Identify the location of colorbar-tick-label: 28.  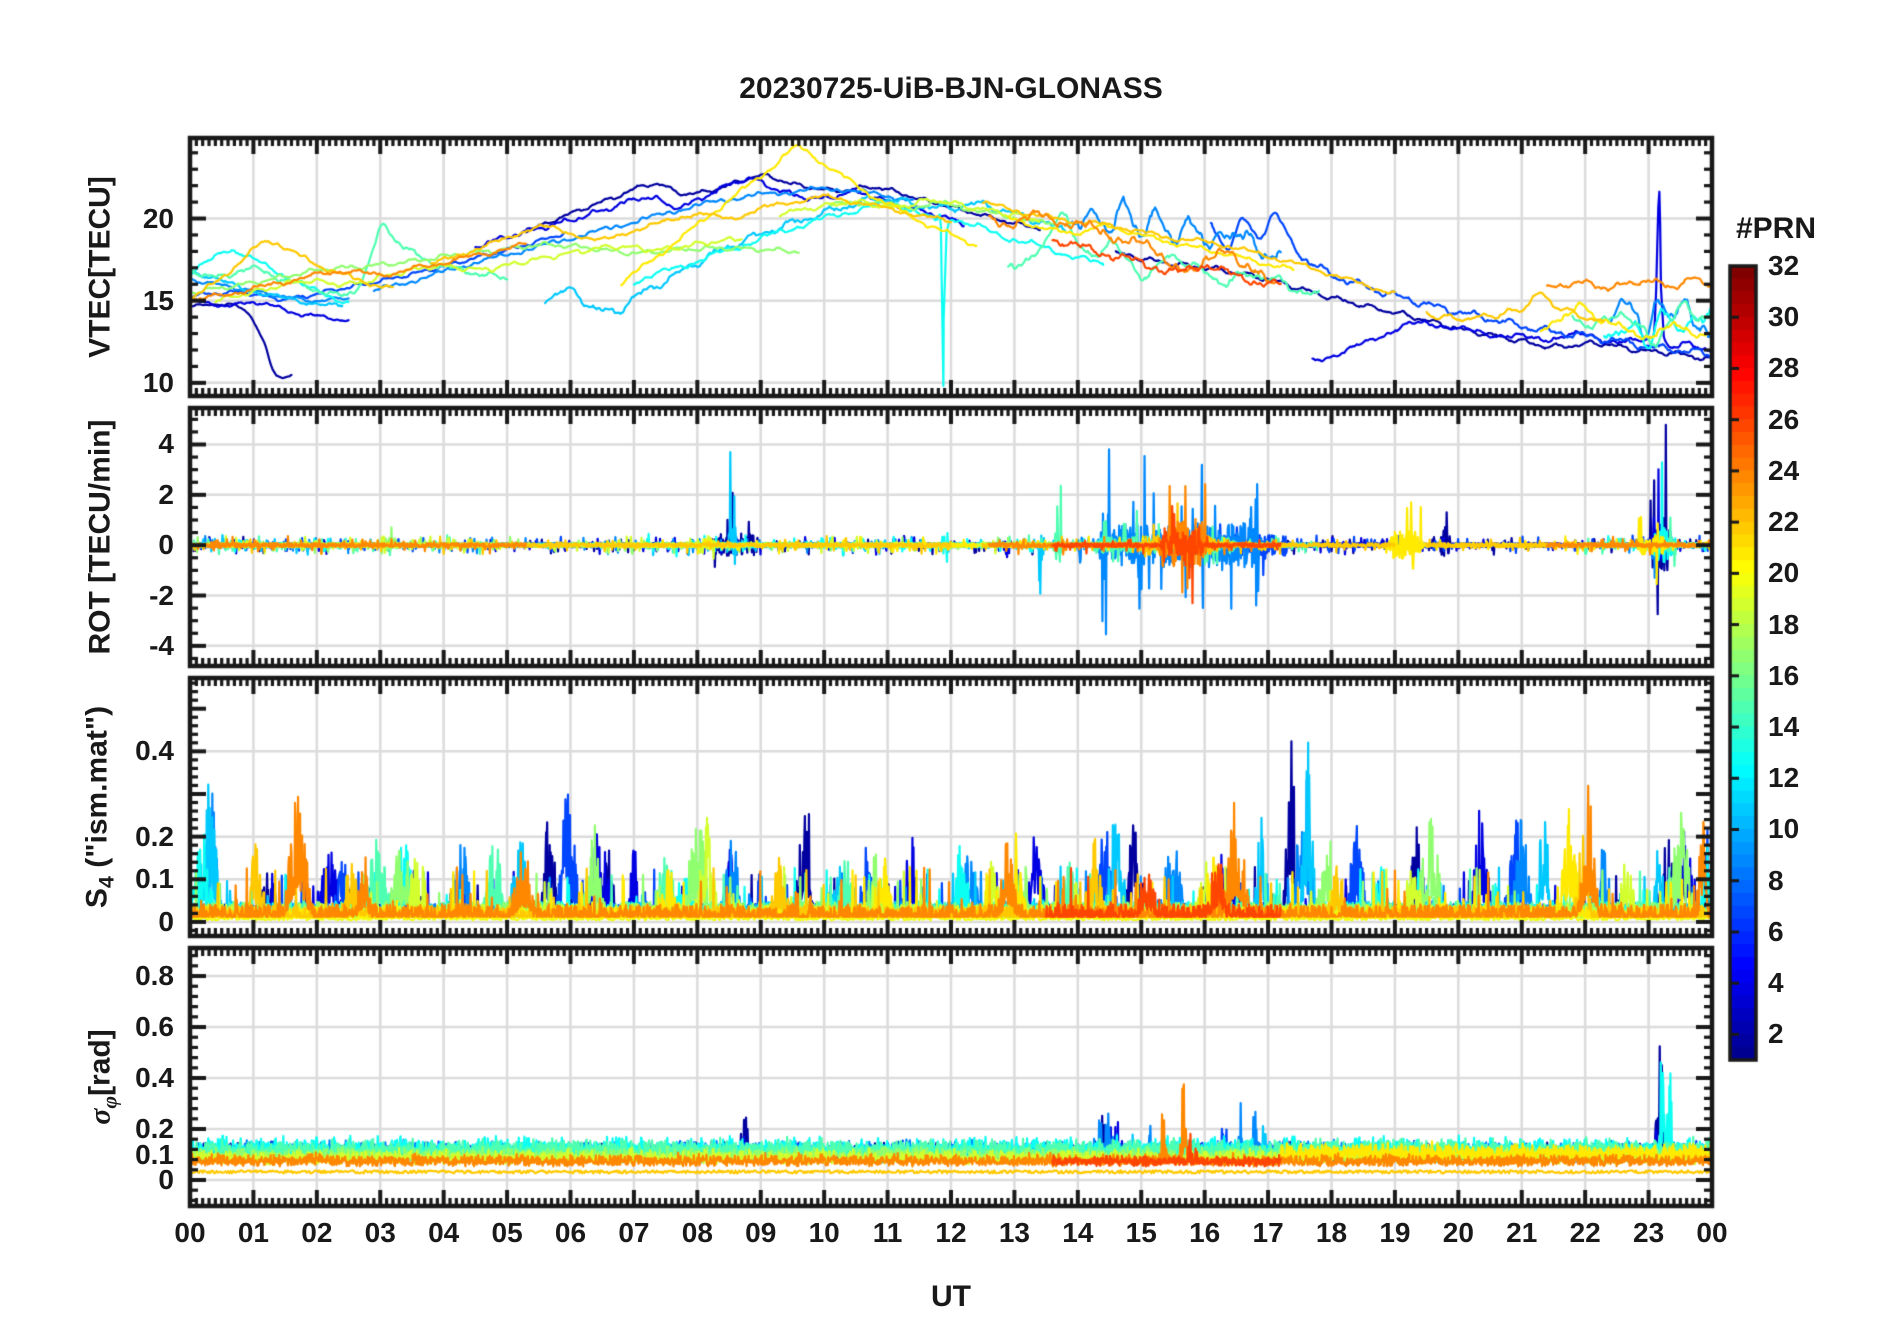
(1784, 368).